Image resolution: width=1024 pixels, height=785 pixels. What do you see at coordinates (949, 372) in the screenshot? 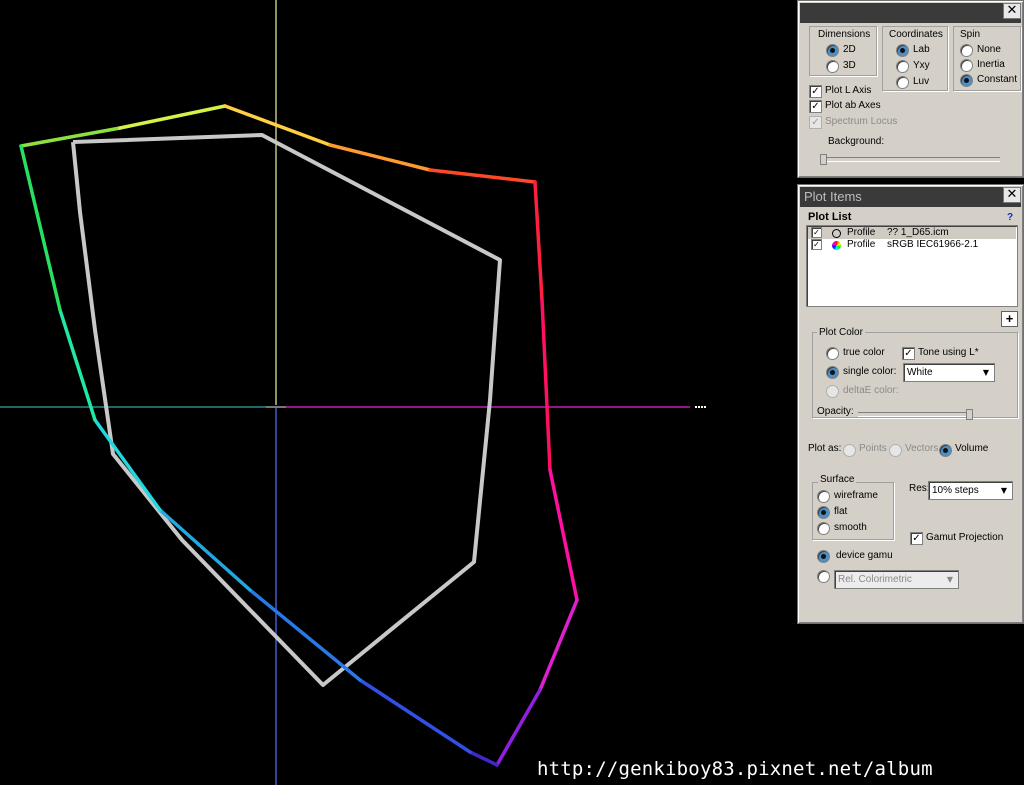
I see `single-color-select: White ▼` at bounding box center [949, 372].